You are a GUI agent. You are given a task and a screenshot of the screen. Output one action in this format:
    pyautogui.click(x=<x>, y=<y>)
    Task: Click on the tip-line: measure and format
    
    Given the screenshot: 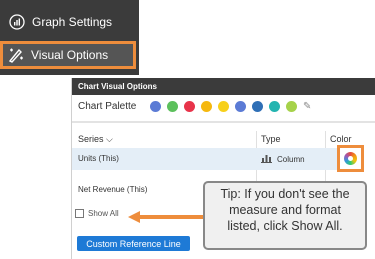 What is the action you would take?
    pyautogui.click(x=285, y=210)
    